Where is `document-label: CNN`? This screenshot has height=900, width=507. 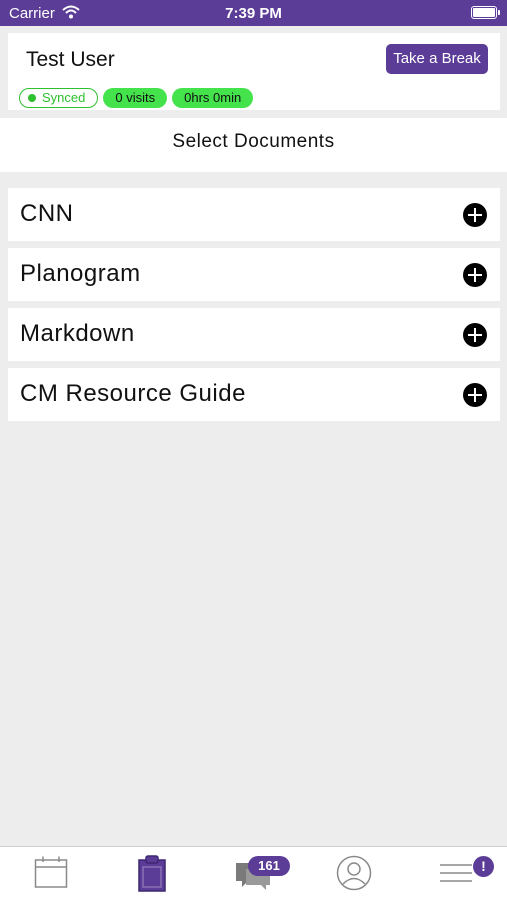 document-label: CNN is located at coordinates (47, 213).